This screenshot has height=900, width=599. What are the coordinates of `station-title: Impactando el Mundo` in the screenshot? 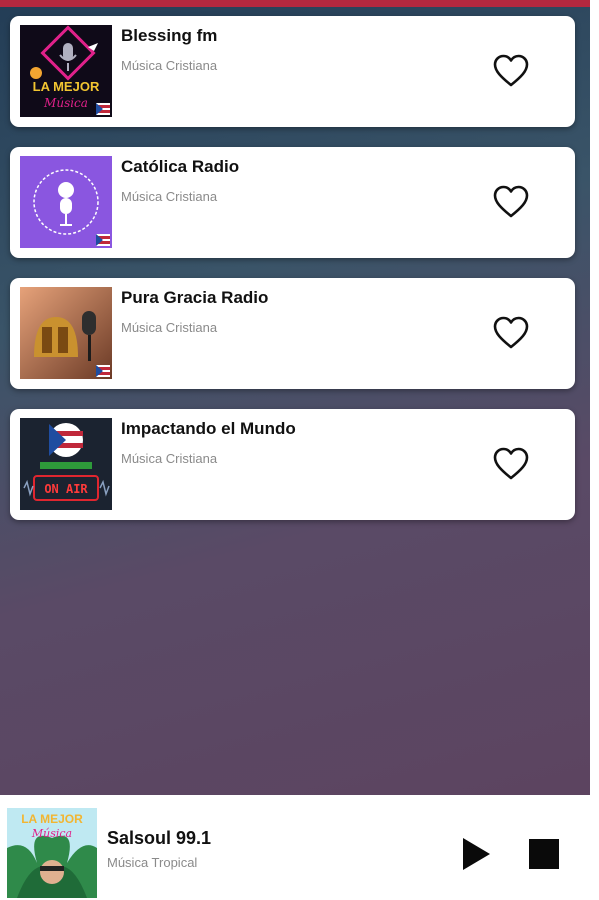 It's located at (208, 428).